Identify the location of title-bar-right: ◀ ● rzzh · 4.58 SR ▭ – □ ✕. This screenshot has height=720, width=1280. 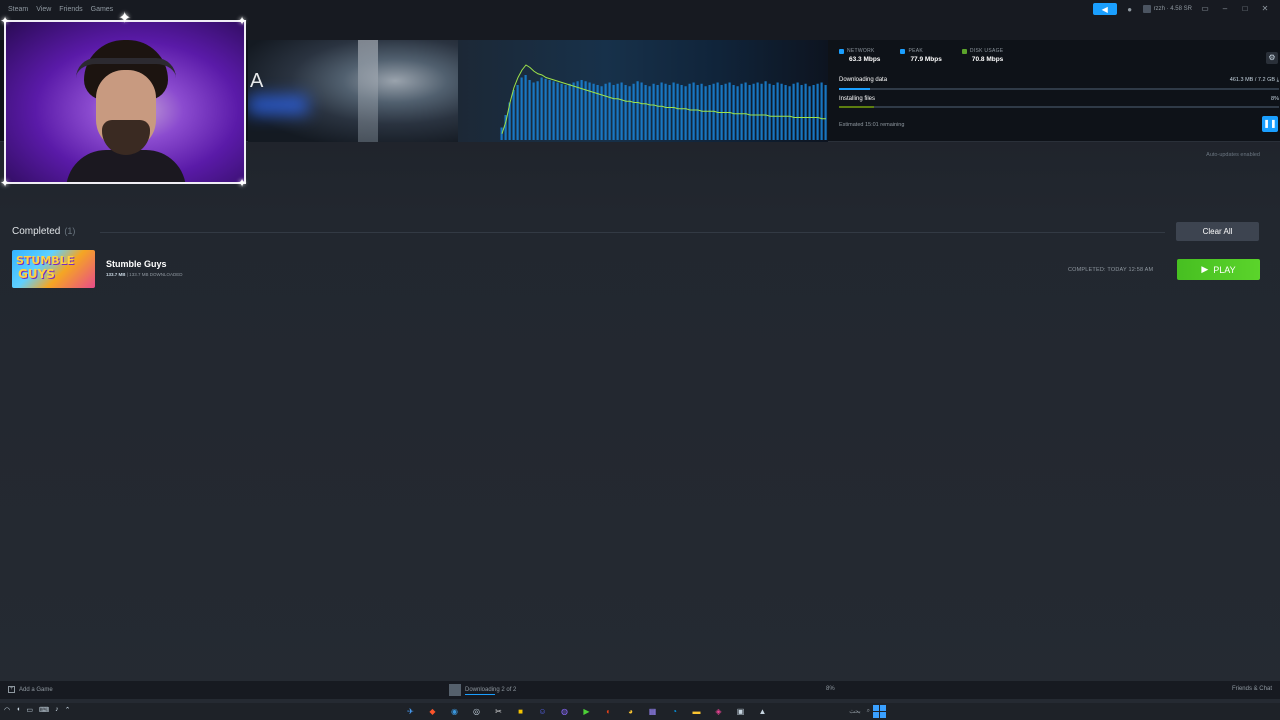
(1186, 9).